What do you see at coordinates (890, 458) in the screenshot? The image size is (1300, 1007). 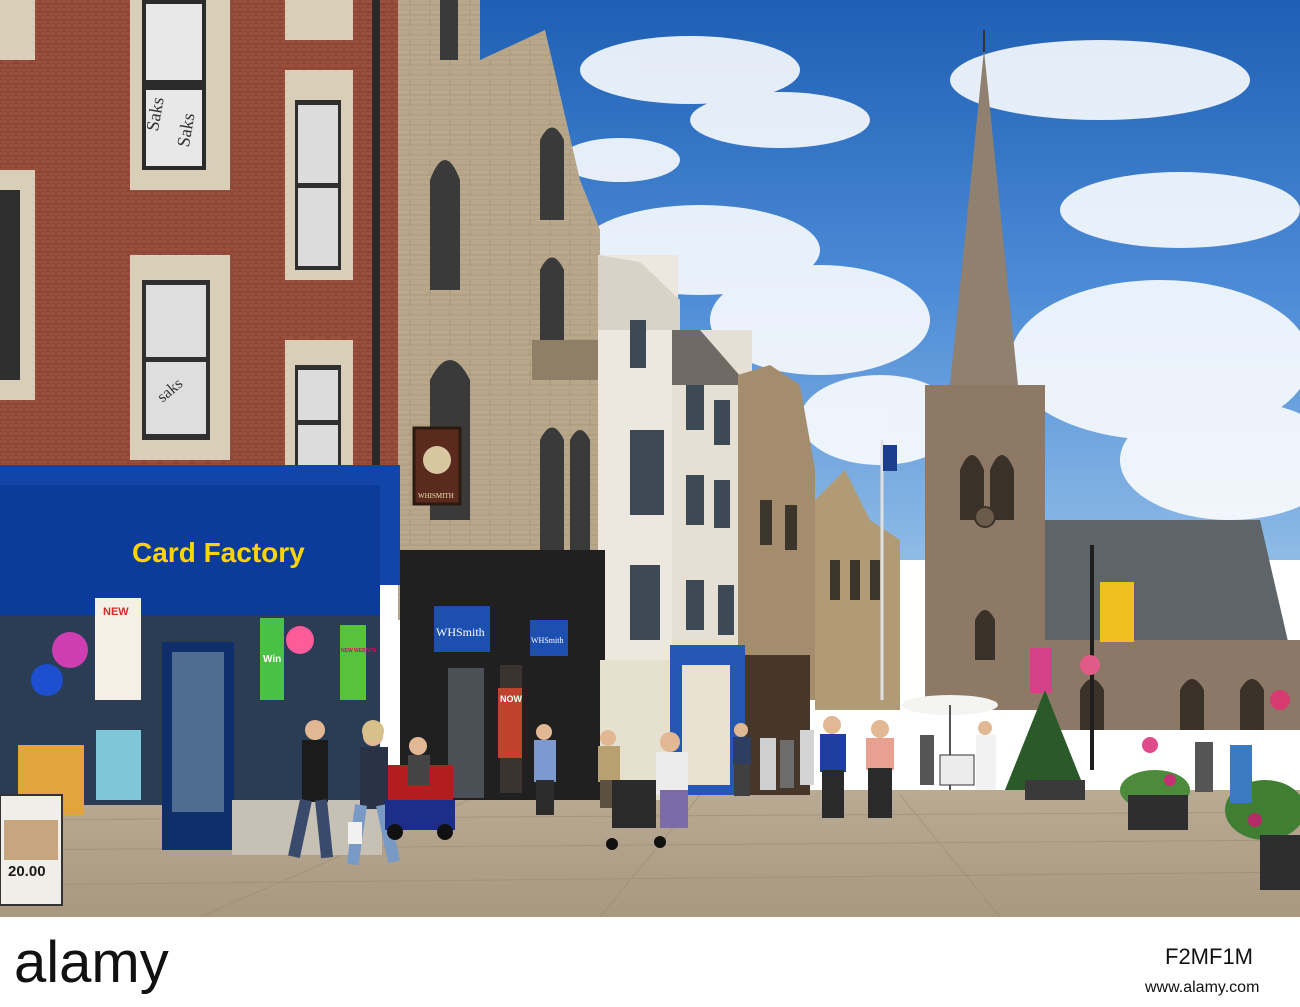 I see `flag` at bounding box center [890, 458].